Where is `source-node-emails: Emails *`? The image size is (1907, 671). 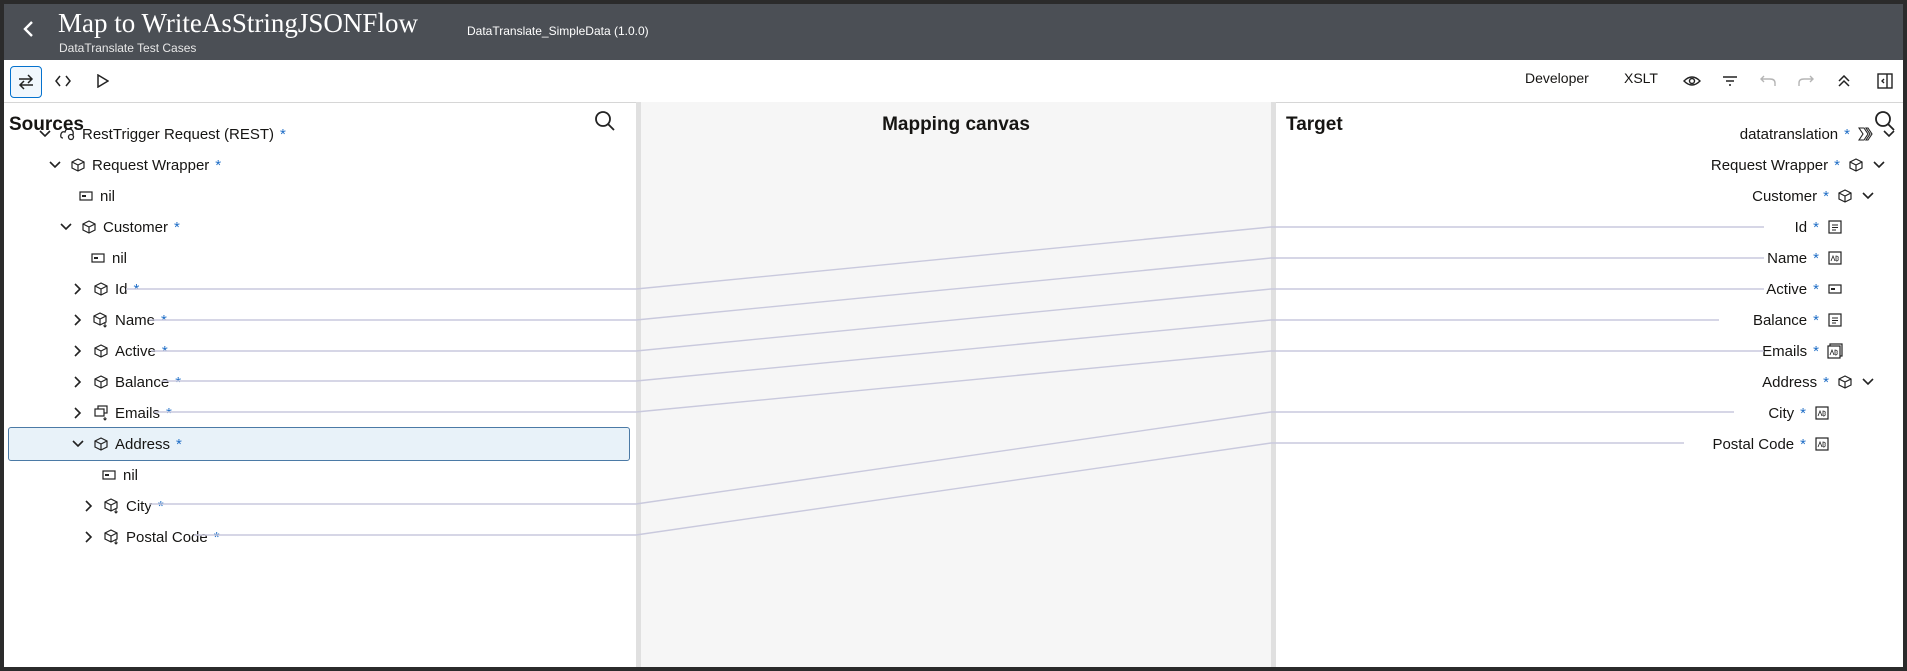 source-node-emails: Emails * is located at coordinates (121, 413).